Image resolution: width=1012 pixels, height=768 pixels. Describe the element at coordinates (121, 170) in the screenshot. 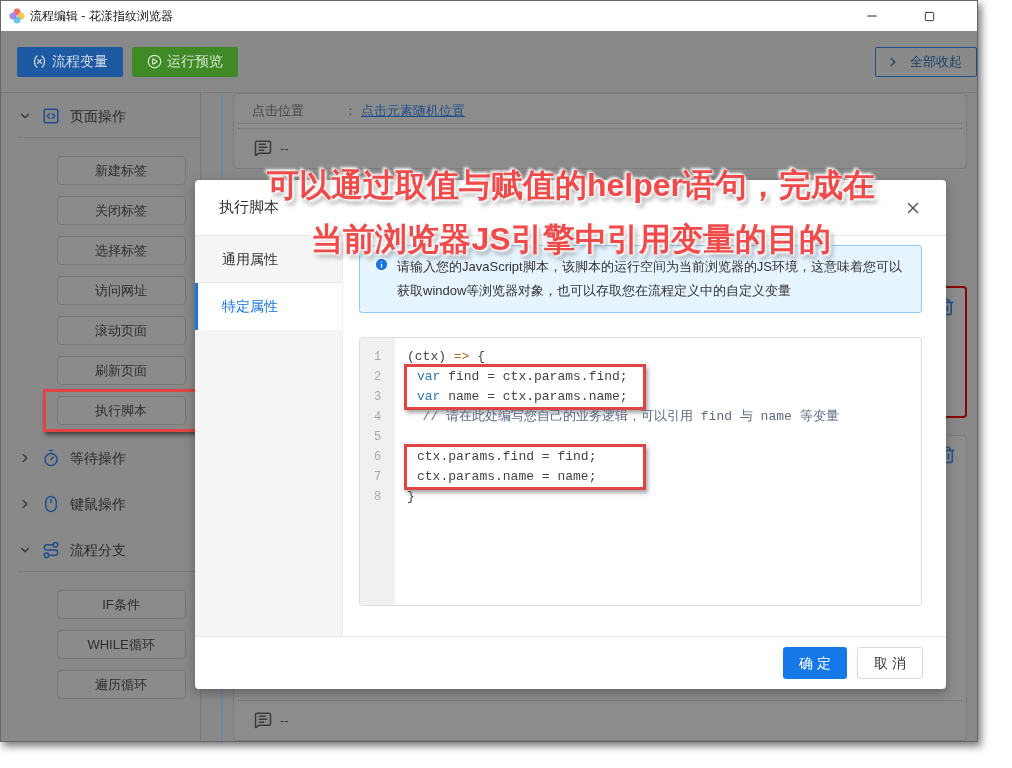

I see `sidebar-item: 新建标签` at that location.